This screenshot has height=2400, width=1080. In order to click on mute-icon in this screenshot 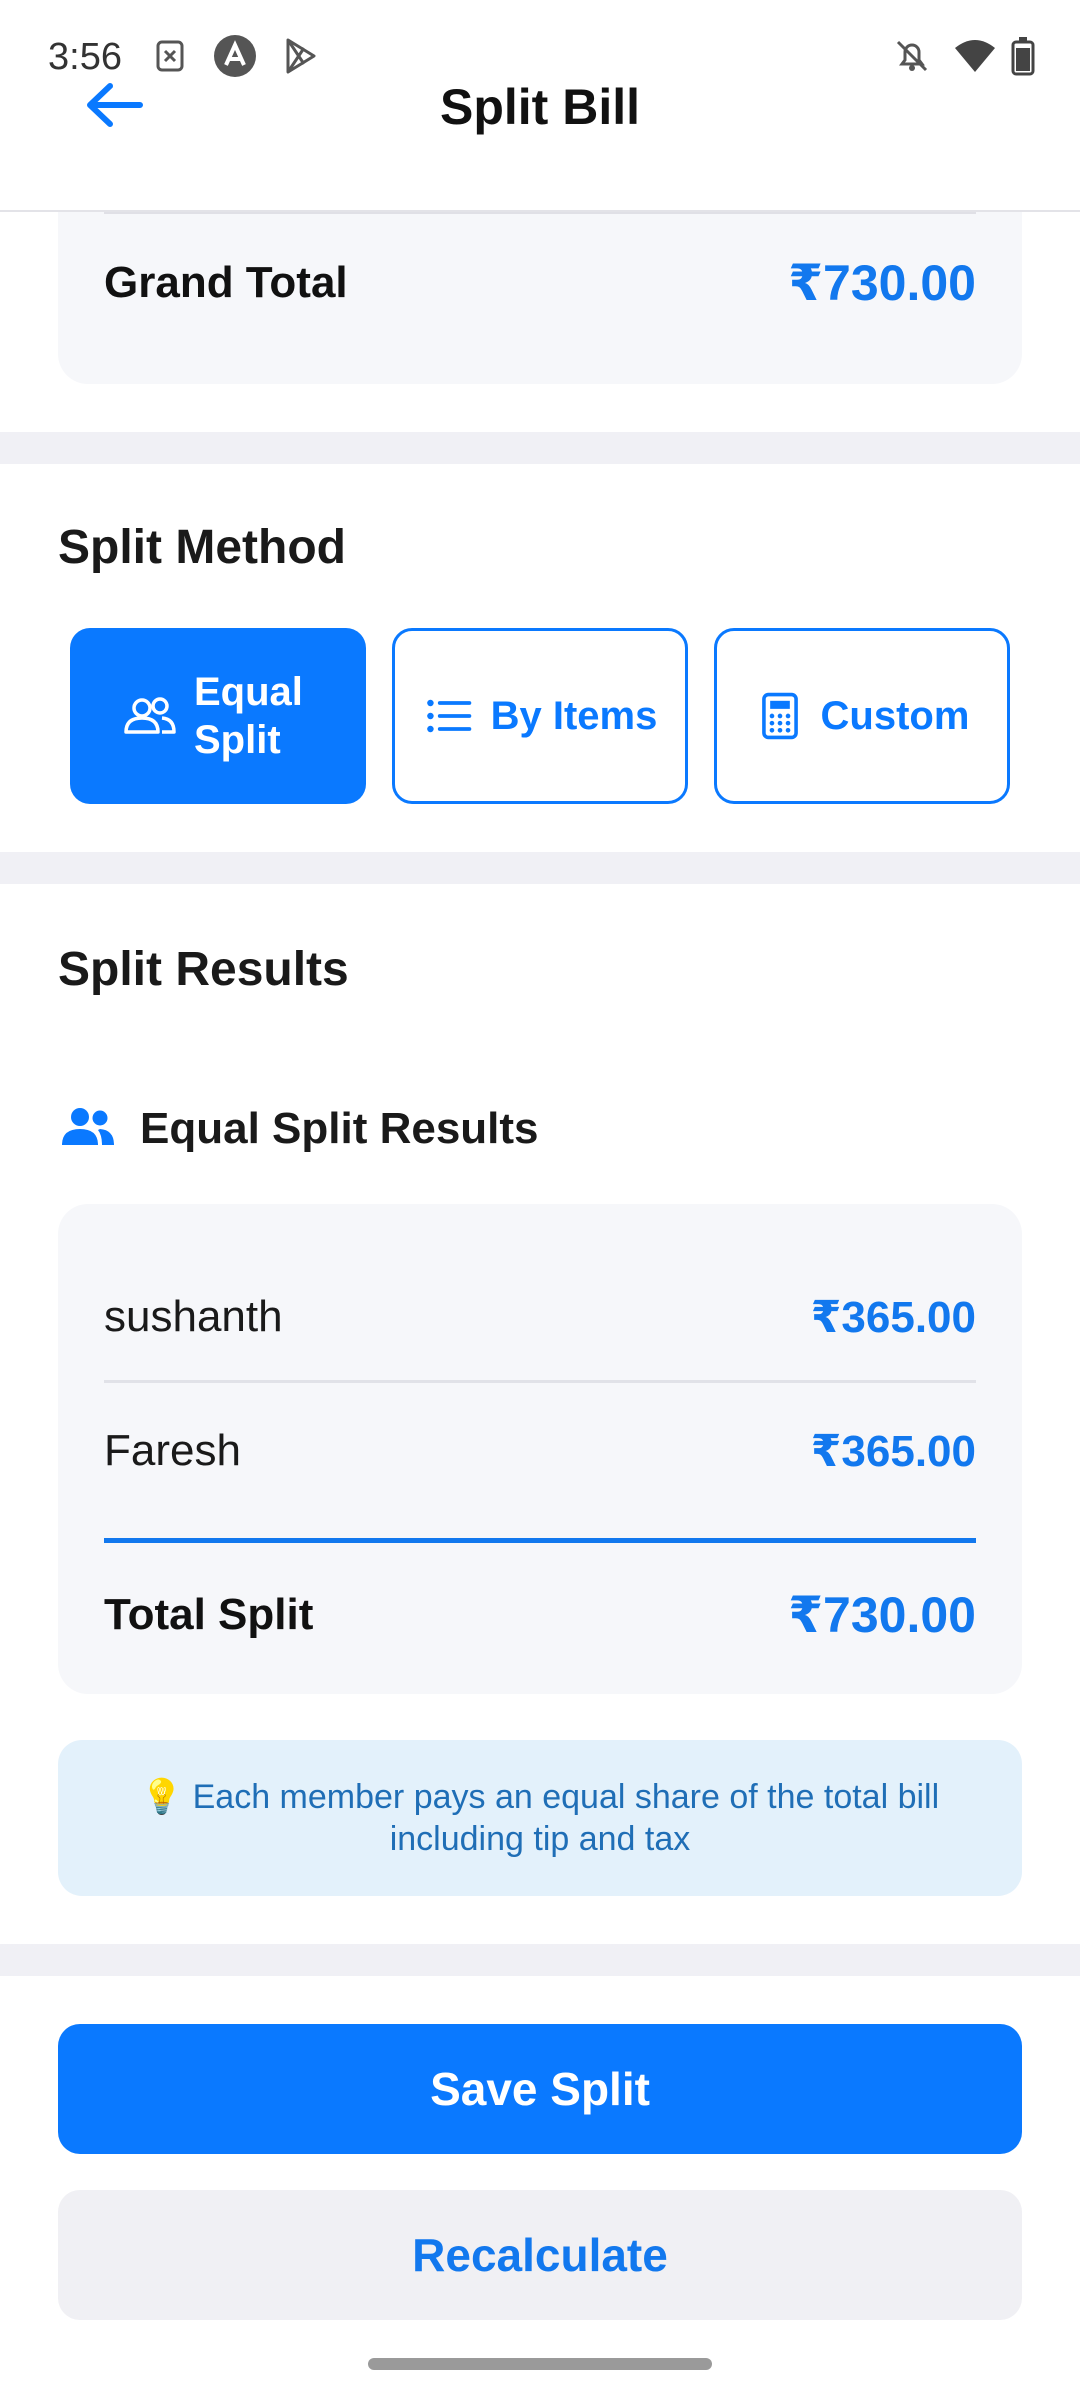, I will do `click(912, 56)`.